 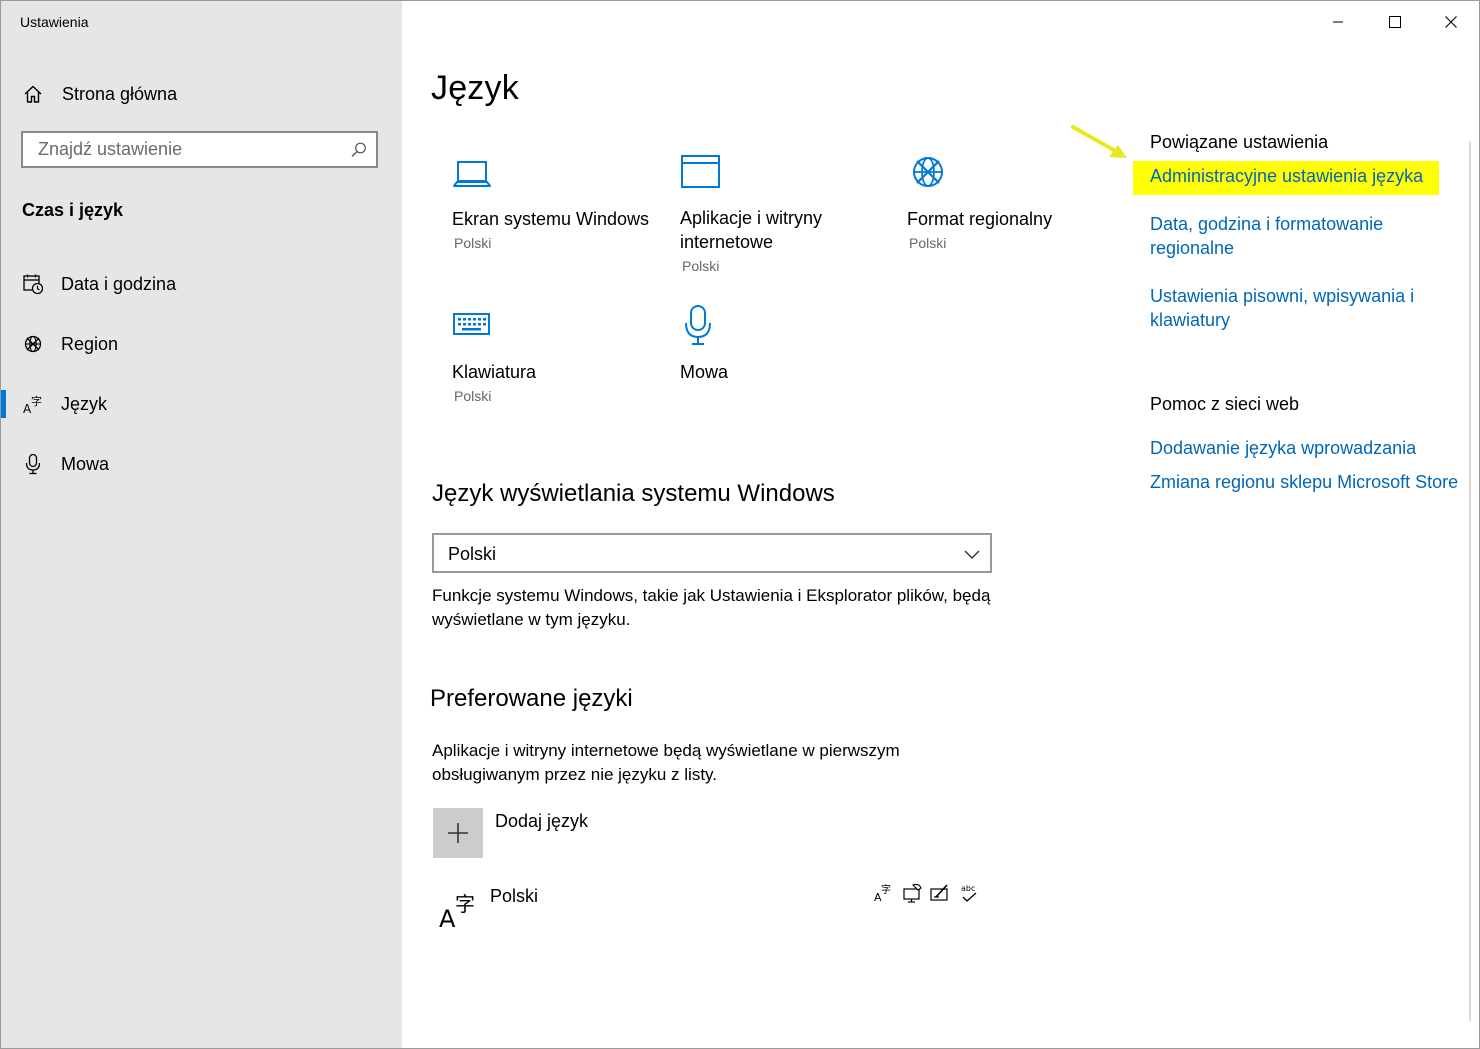 What do you see at coordinates (359, 152) in the screenshot?
I see `search-icon` at bounding box center [359, 152].